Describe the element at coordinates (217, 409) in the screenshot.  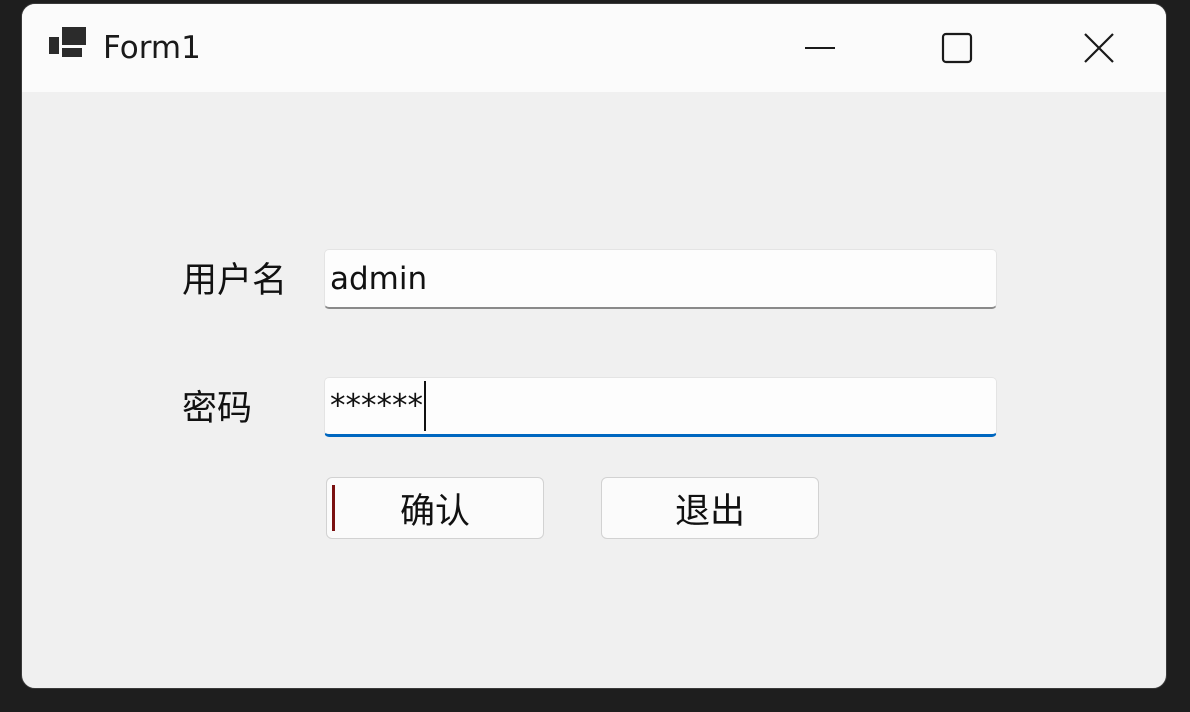
I see `password-label: 密码` at that location.